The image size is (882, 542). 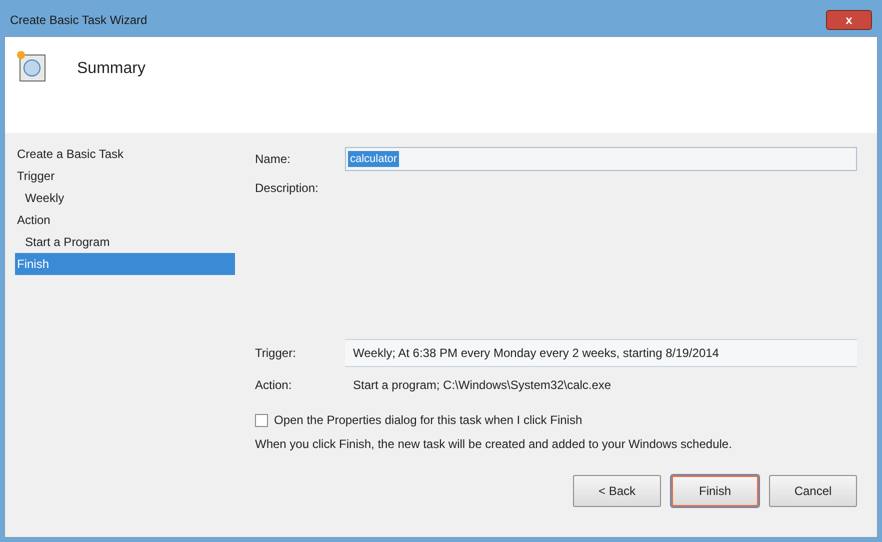 What do you see at coordinates (428, 420) in the screenshot?
I see `checkbox-label: Open the Properties dialog for this task when I click Finish` at bounding box center [428, 420].